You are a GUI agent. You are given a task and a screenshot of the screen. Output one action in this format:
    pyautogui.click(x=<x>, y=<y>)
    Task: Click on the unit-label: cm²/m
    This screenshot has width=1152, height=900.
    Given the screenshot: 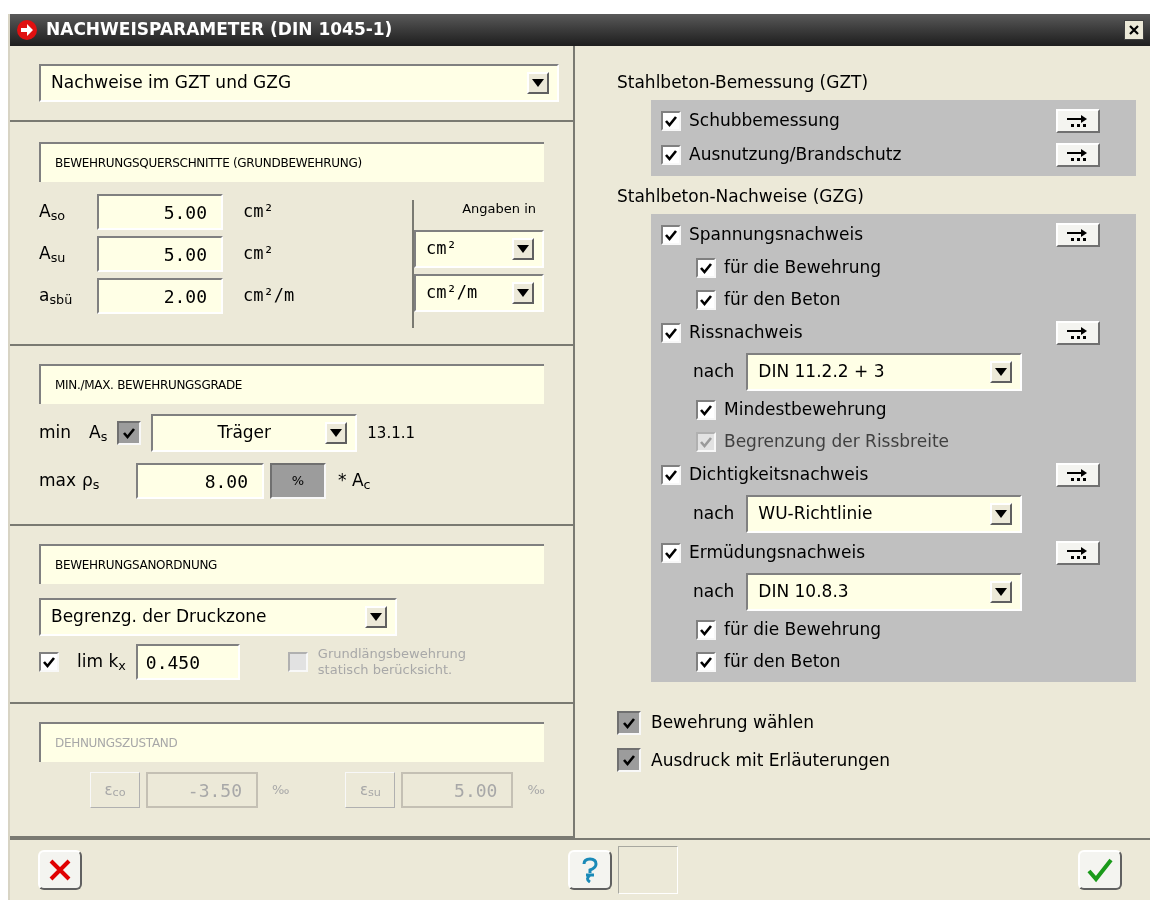 What is the action you would take?
    pyautogui.click(x=269, y=296)
    